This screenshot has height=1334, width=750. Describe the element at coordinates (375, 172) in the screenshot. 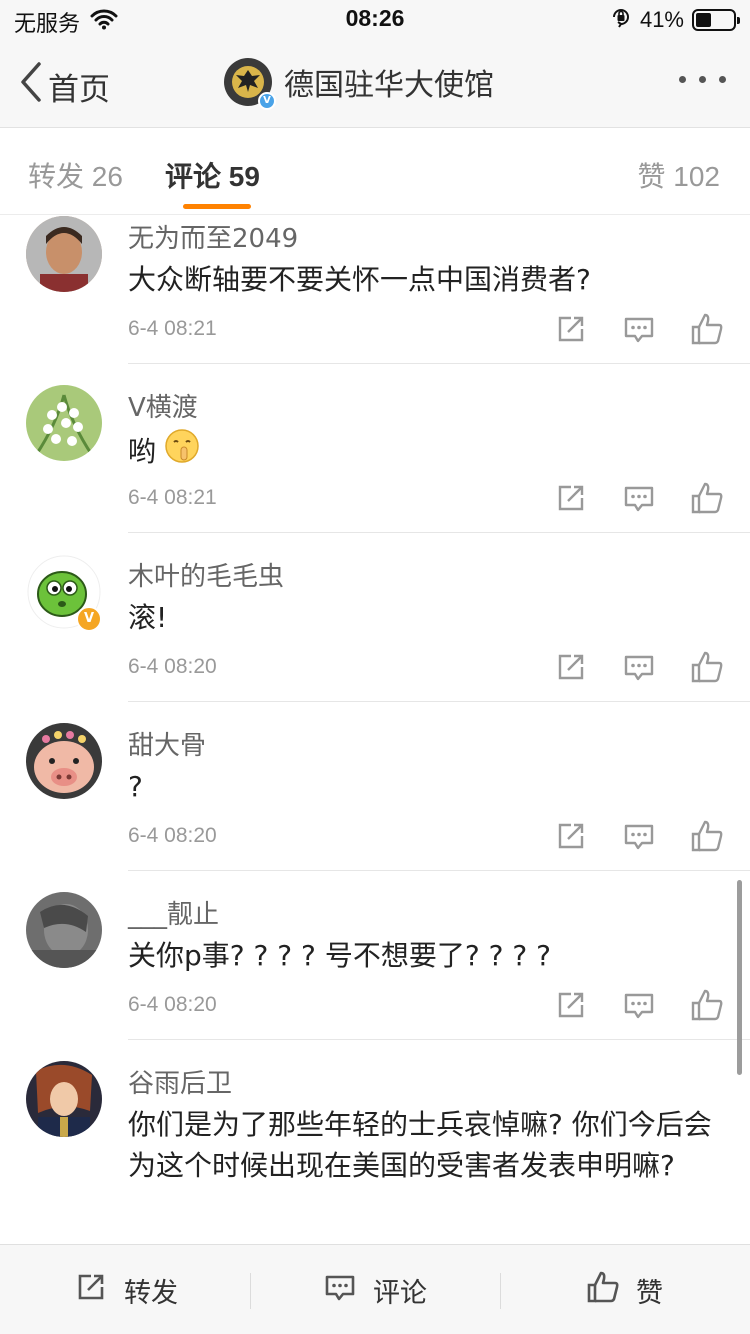

I see `tab-bar: 转发 26 评论 59 赞 102` at that location.